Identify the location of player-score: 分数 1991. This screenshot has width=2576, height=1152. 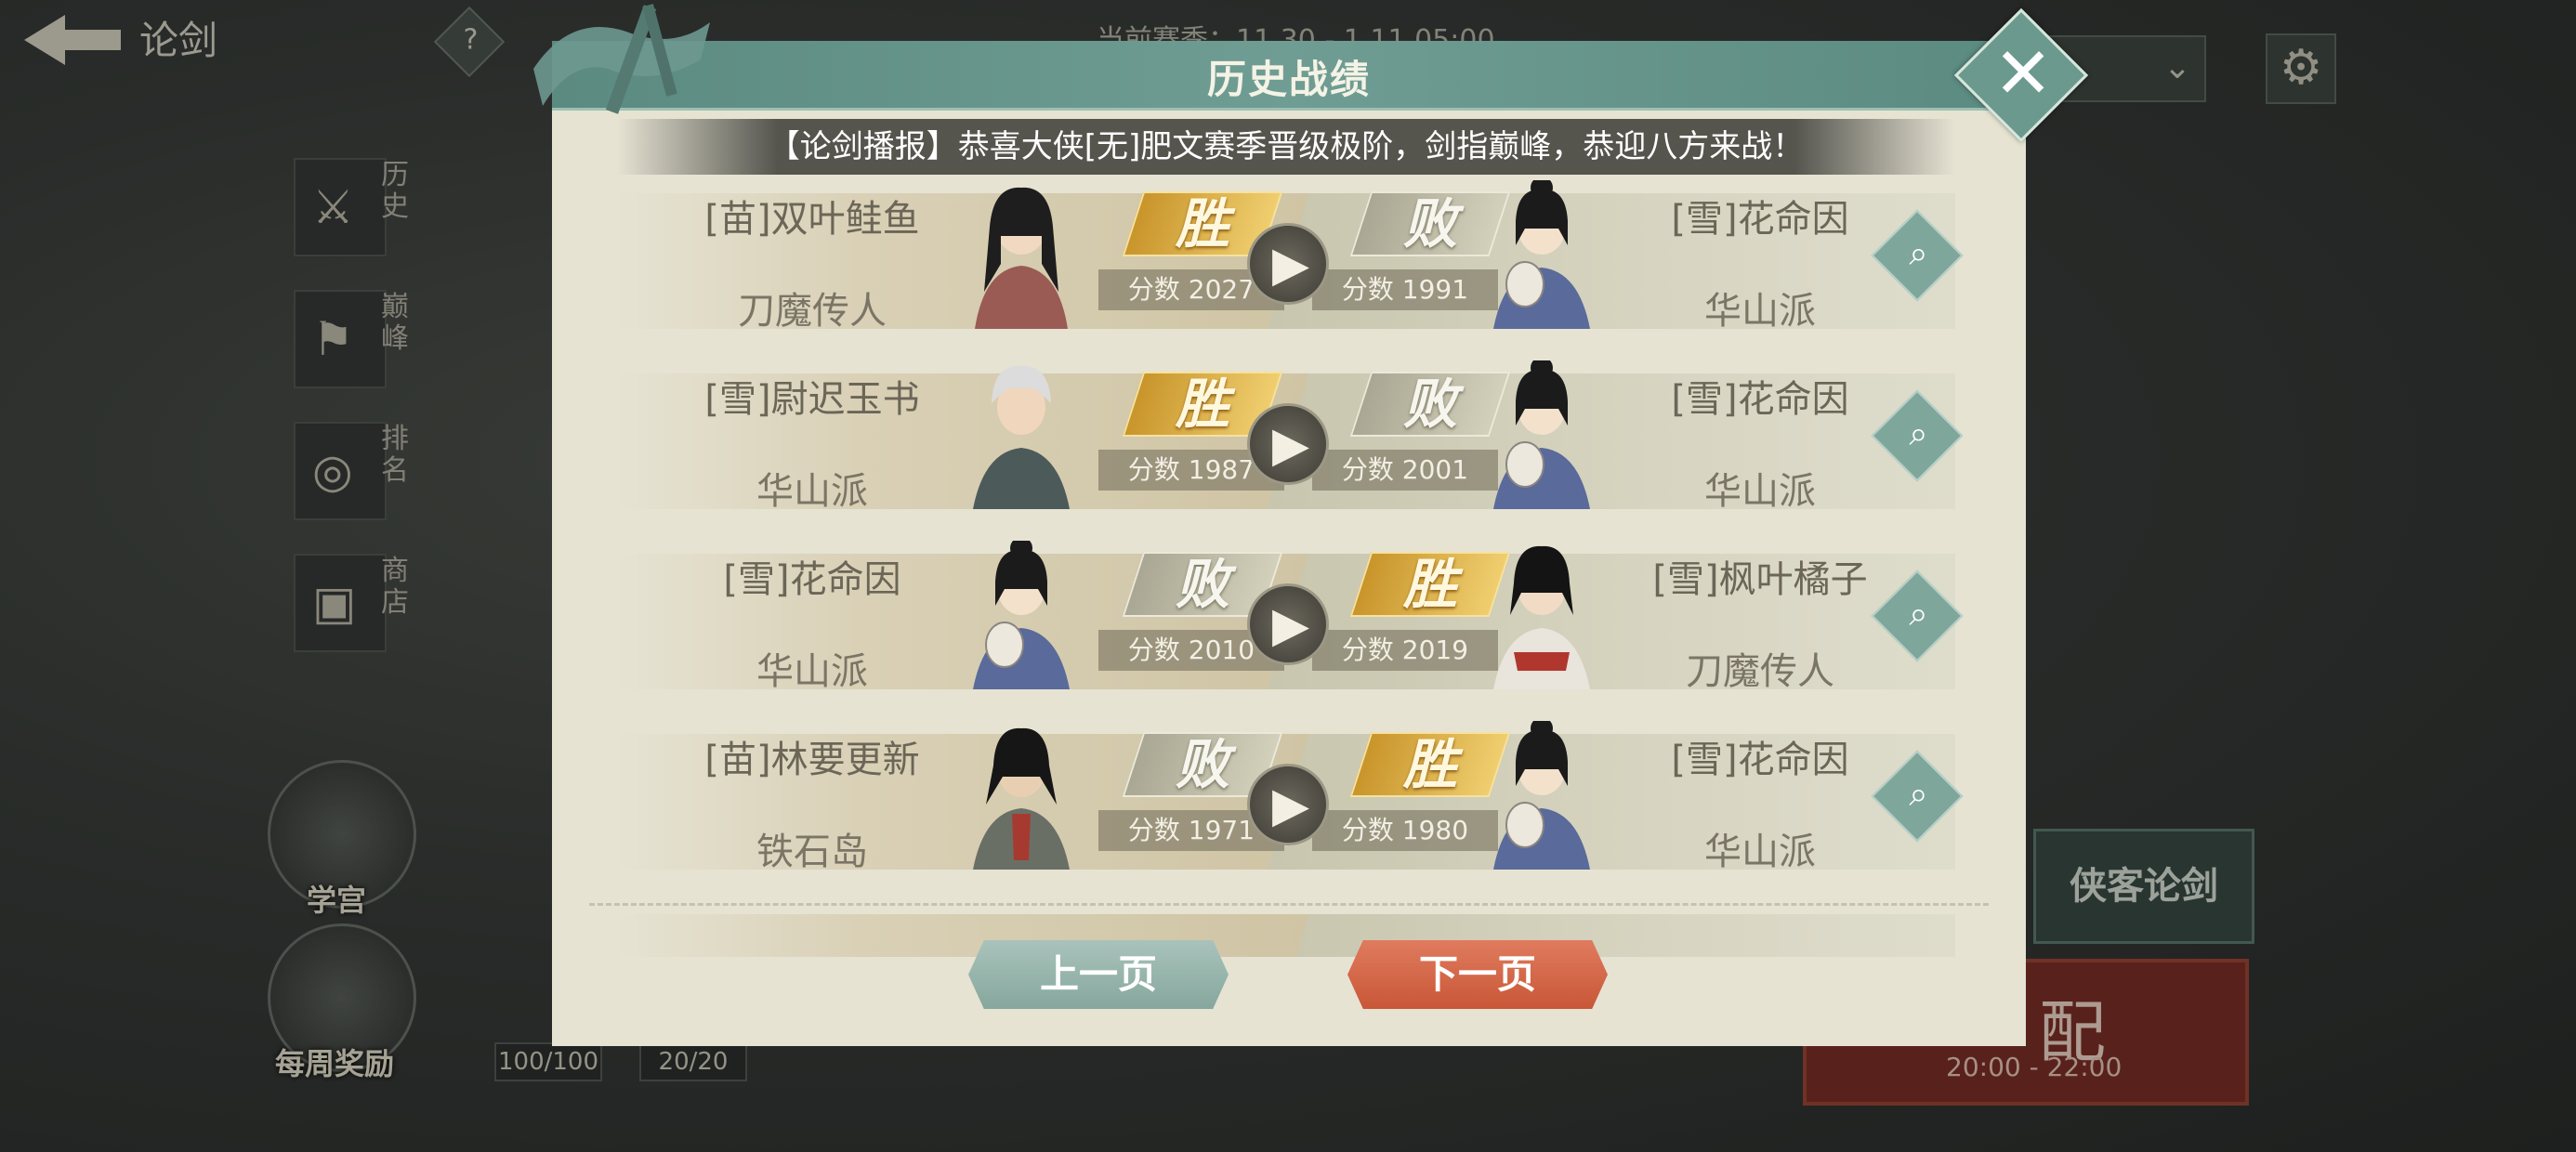
(1405, 289).